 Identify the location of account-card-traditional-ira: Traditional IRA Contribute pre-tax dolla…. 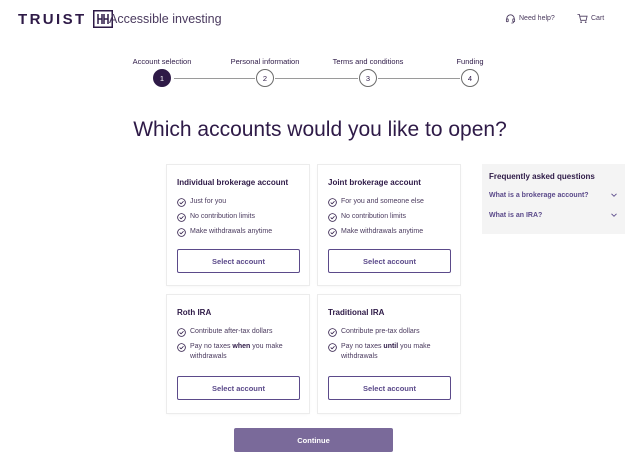
(389, 354).